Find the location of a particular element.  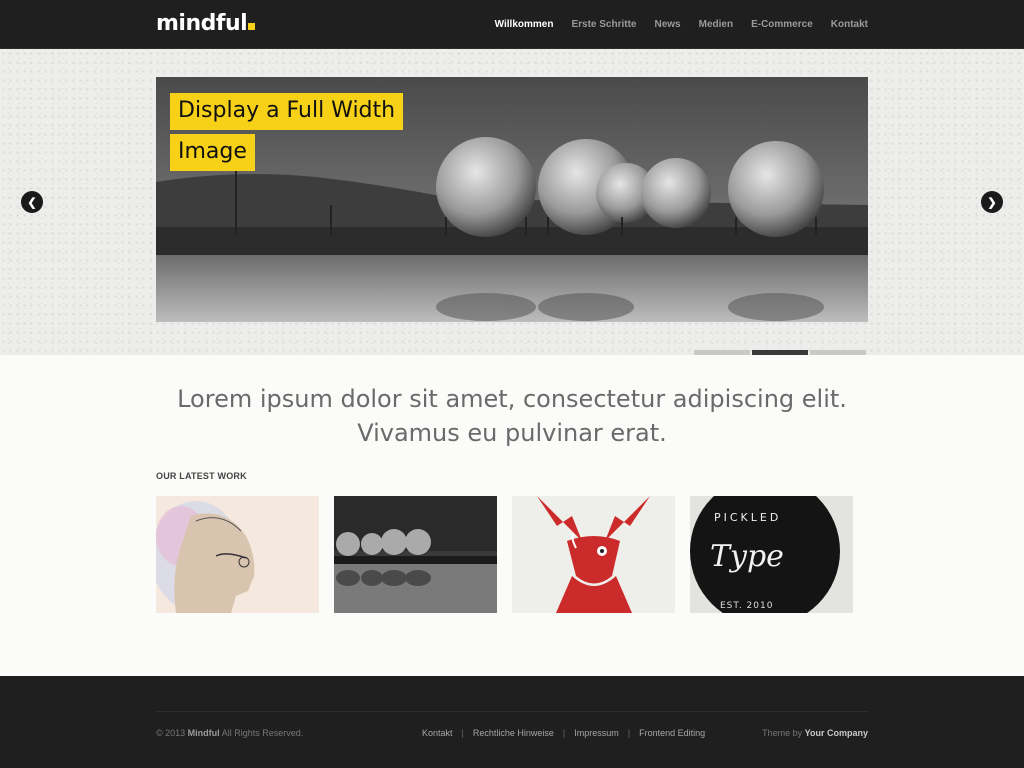

copyright-brand: Mindful is located at coordinates (203, 733).